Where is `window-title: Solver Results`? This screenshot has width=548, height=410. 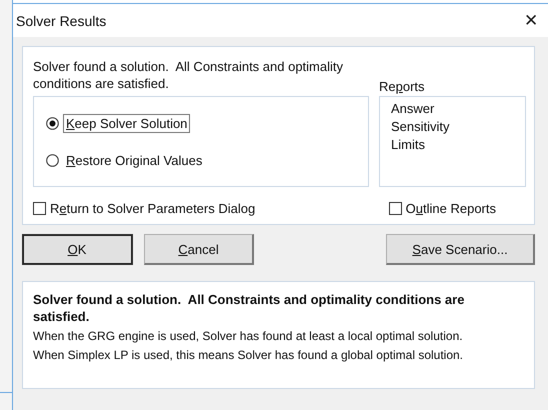 window-title: Solver Results is located at coordinates (61, 20).